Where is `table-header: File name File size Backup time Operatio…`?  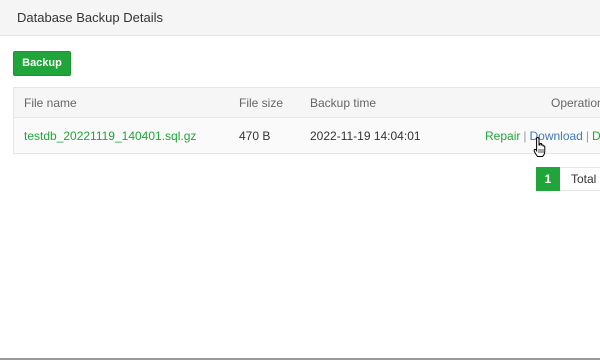 table-header: File name File size Backup time Operatio… is located at coordinates (307, 103).